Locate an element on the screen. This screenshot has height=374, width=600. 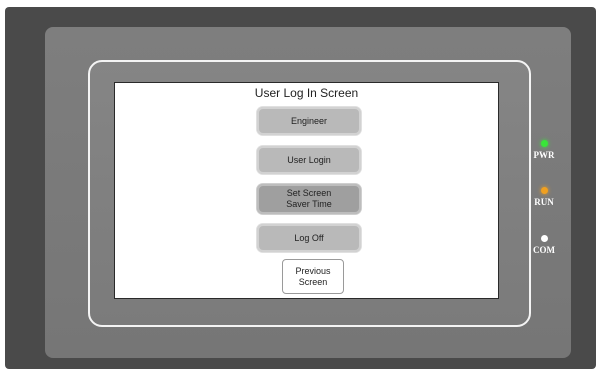
previous-screen-label: Previous Screen is located at coordinates (312, 277).